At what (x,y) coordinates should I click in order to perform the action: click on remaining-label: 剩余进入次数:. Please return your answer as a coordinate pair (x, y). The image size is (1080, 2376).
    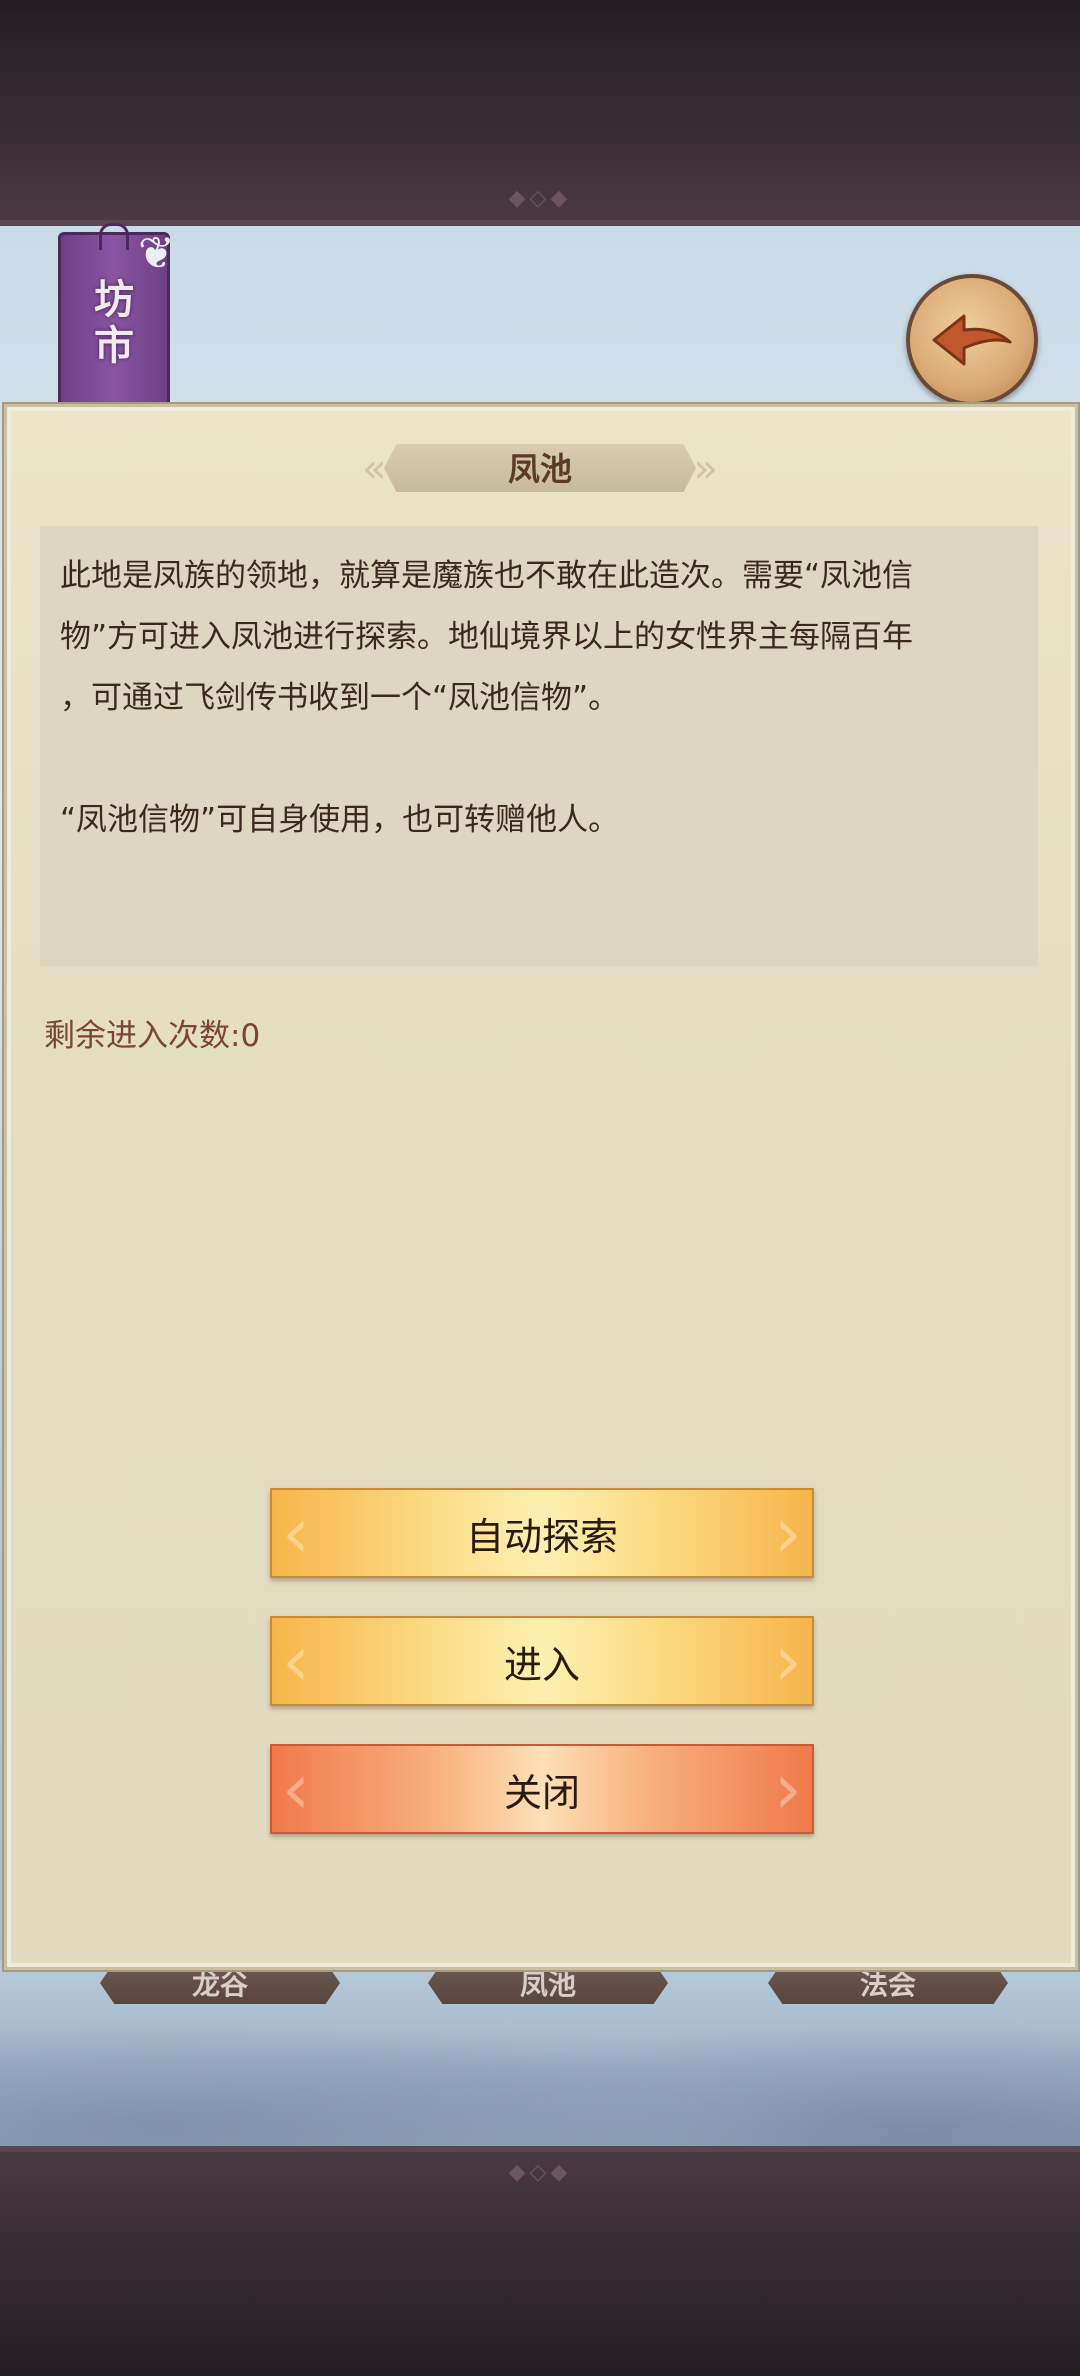
    Looking at the image, I should click on (142, 1036).